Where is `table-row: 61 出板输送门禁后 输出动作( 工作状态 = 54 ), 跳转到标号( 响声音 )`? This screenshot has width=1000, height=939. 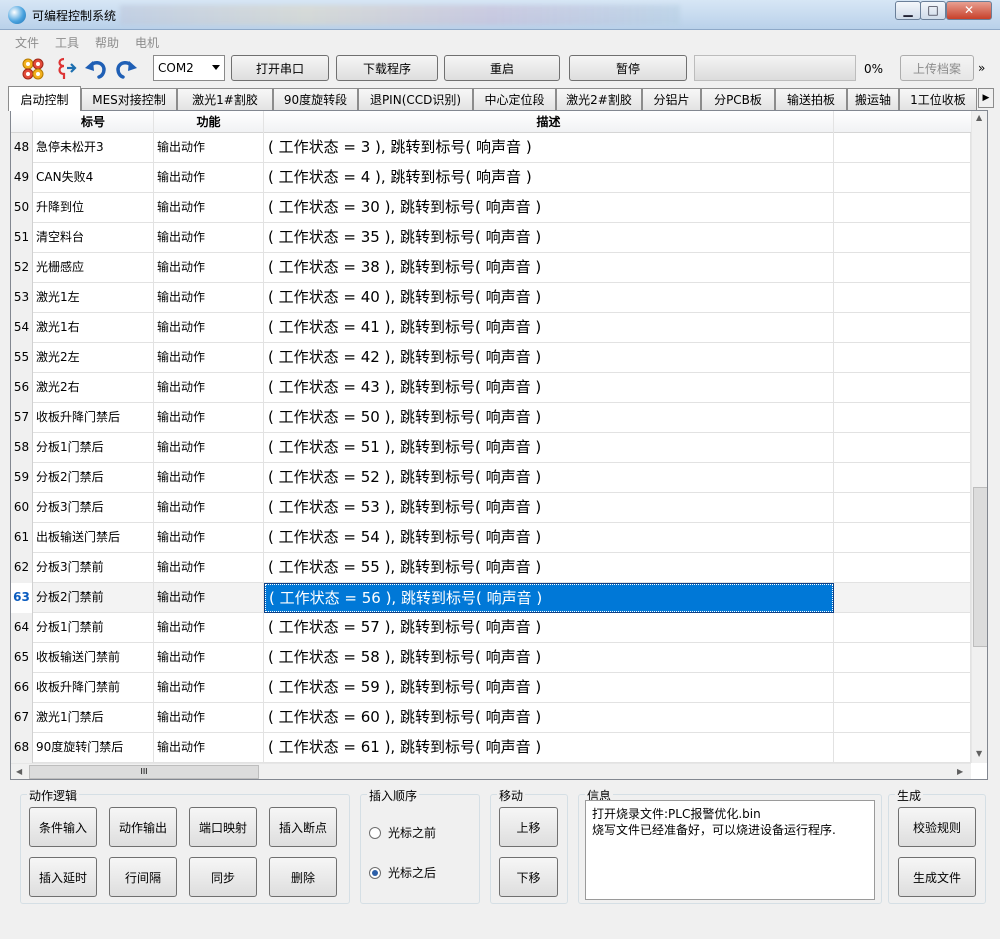
table-row: 61 出板输送门禁后 输出动作( 工作状态 = 54 ), 跳转到标号( 响声音 ) is located at coordinates (491, 538).